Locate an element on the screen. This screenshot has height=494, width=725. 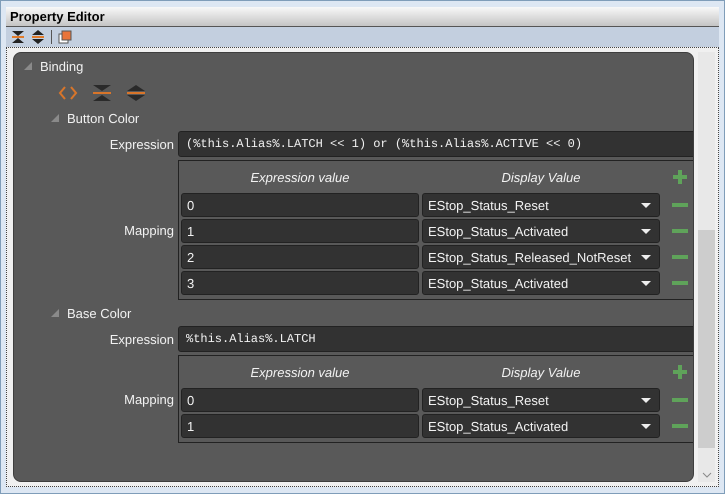
window-title: Property Editor is located at coordinates (362, 17).